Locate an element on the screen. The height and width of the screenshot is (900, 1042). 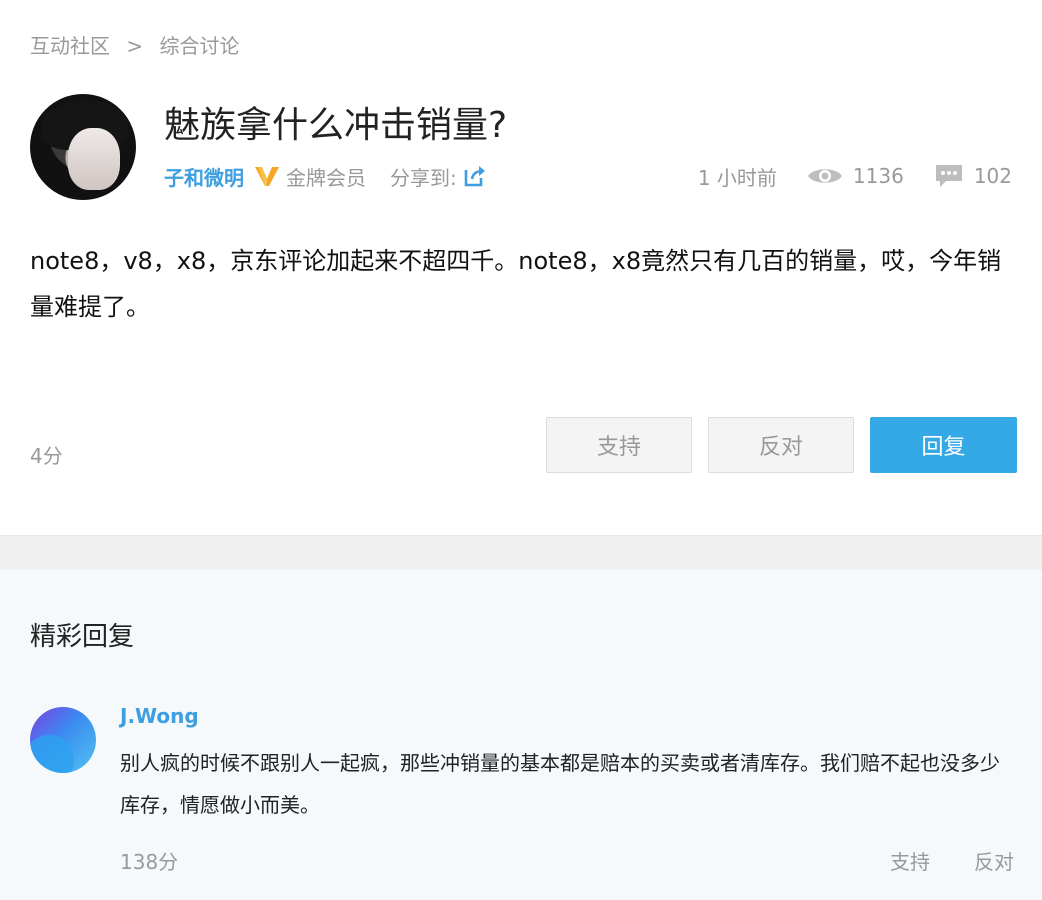
view-count: 1136 is located at coordinates (878, 176).